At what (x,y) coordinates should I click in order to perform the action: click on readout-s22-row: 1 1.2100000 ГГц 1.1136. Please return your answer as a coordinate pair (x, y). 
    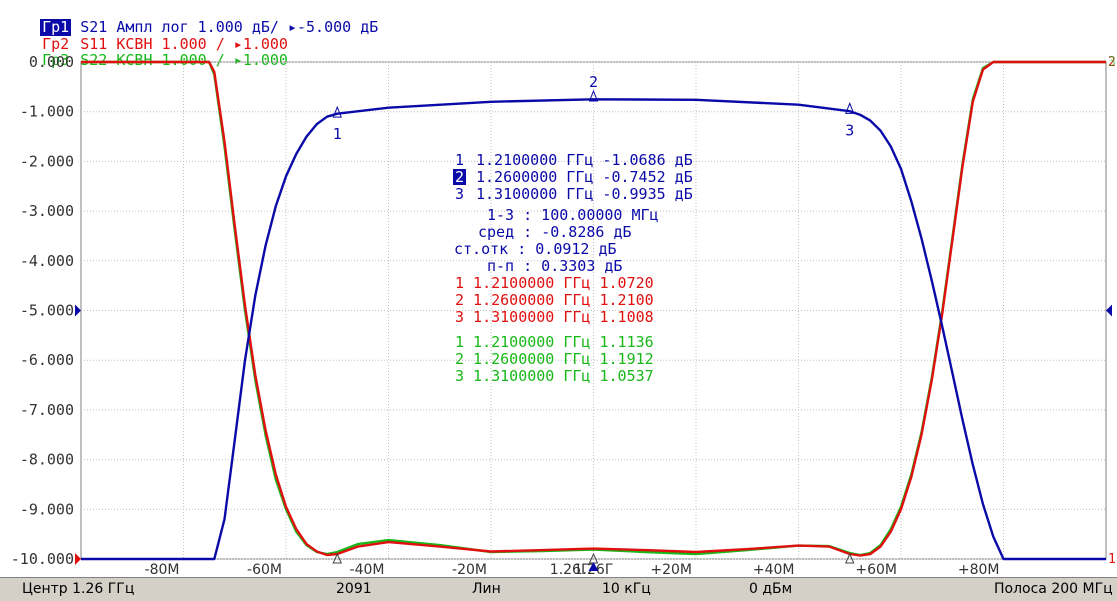
    Looking at the image, I should click on (554, 342).